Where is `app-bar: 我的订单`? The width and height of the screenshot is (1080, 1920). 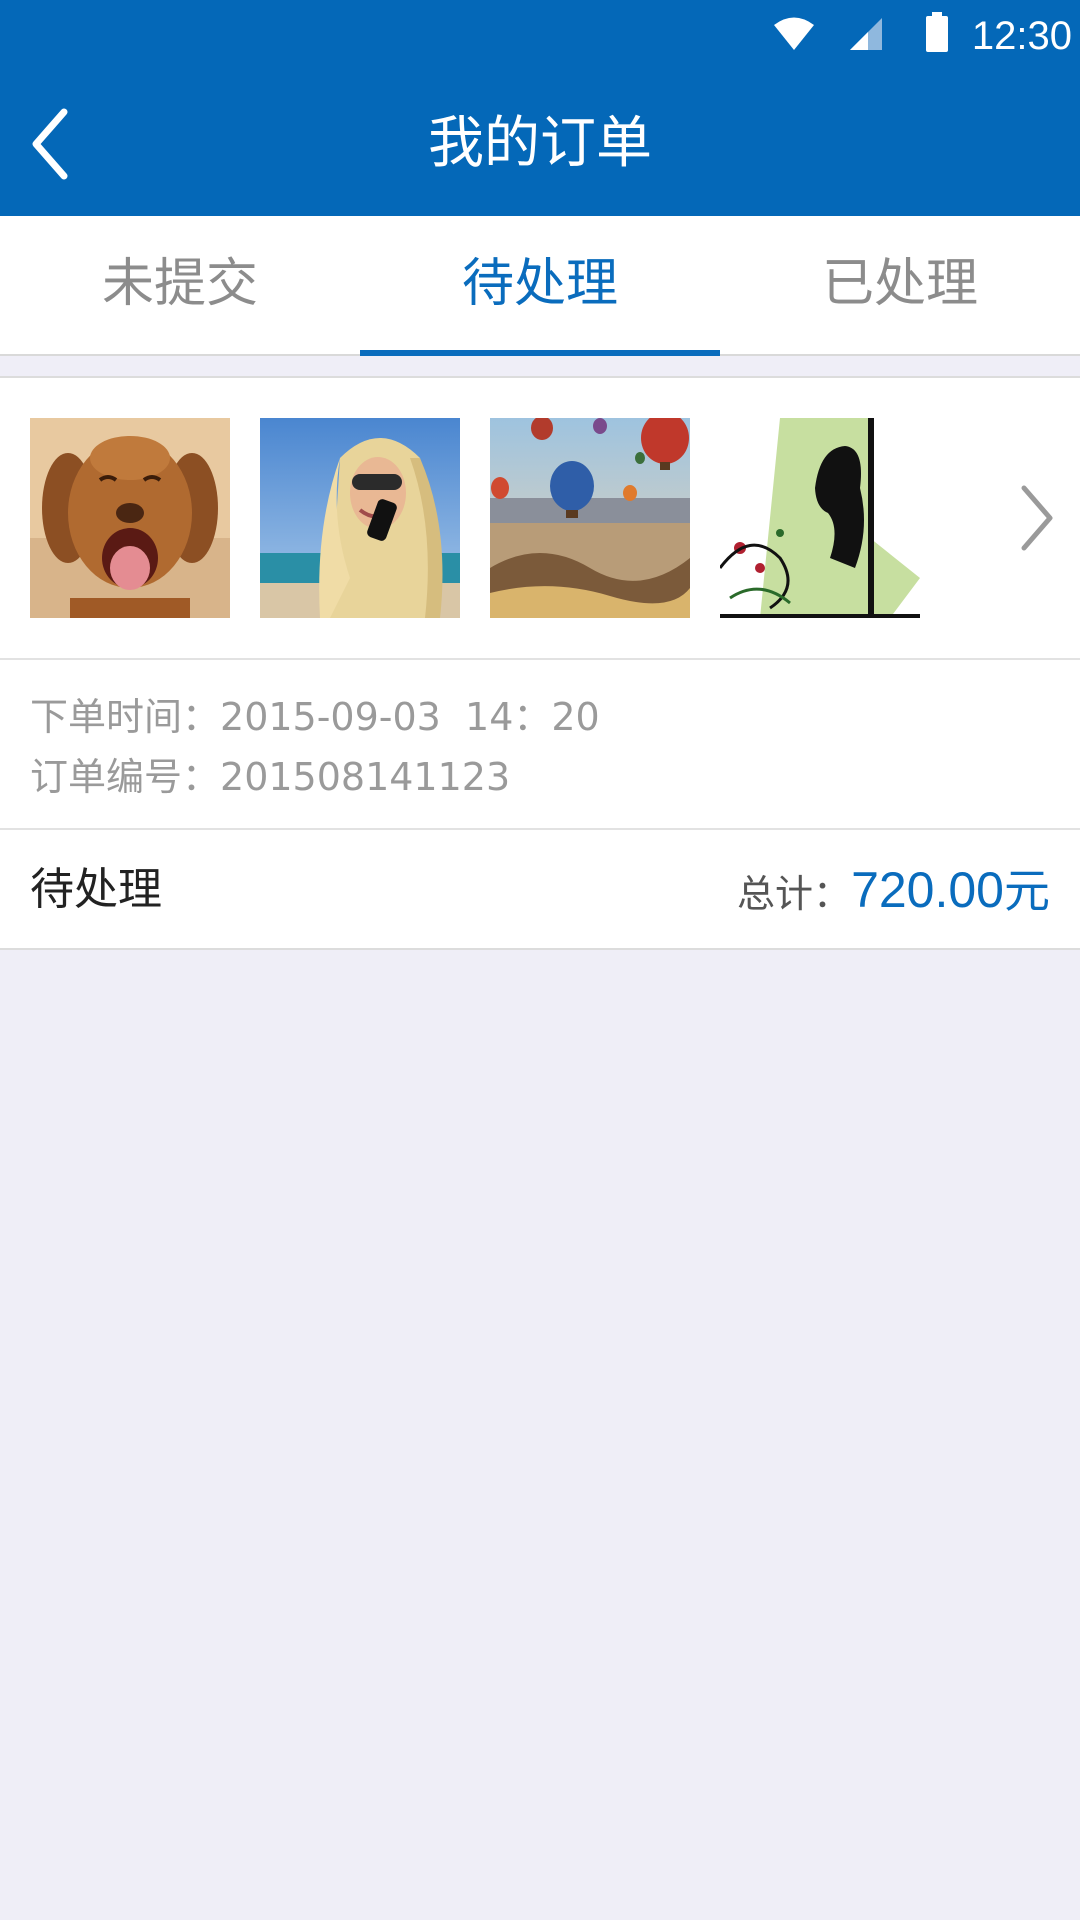
app-bar: 我的订单 is located at coordinates (540, 144).